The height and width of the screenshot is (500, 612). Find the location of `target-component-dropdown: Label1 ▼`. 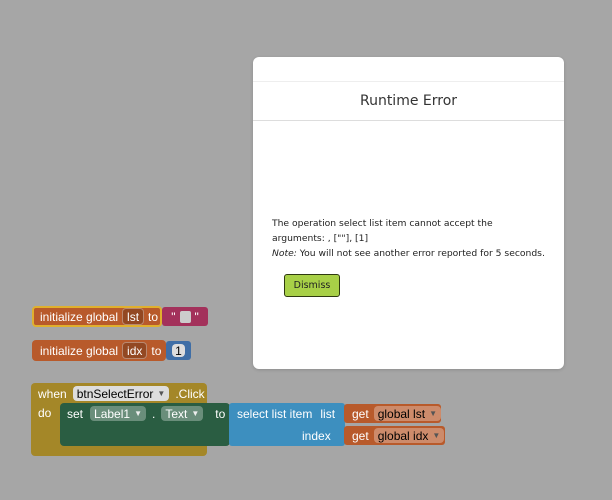

target-component-dropdown: Label1 ▼ is located at coordinates (118, 413).